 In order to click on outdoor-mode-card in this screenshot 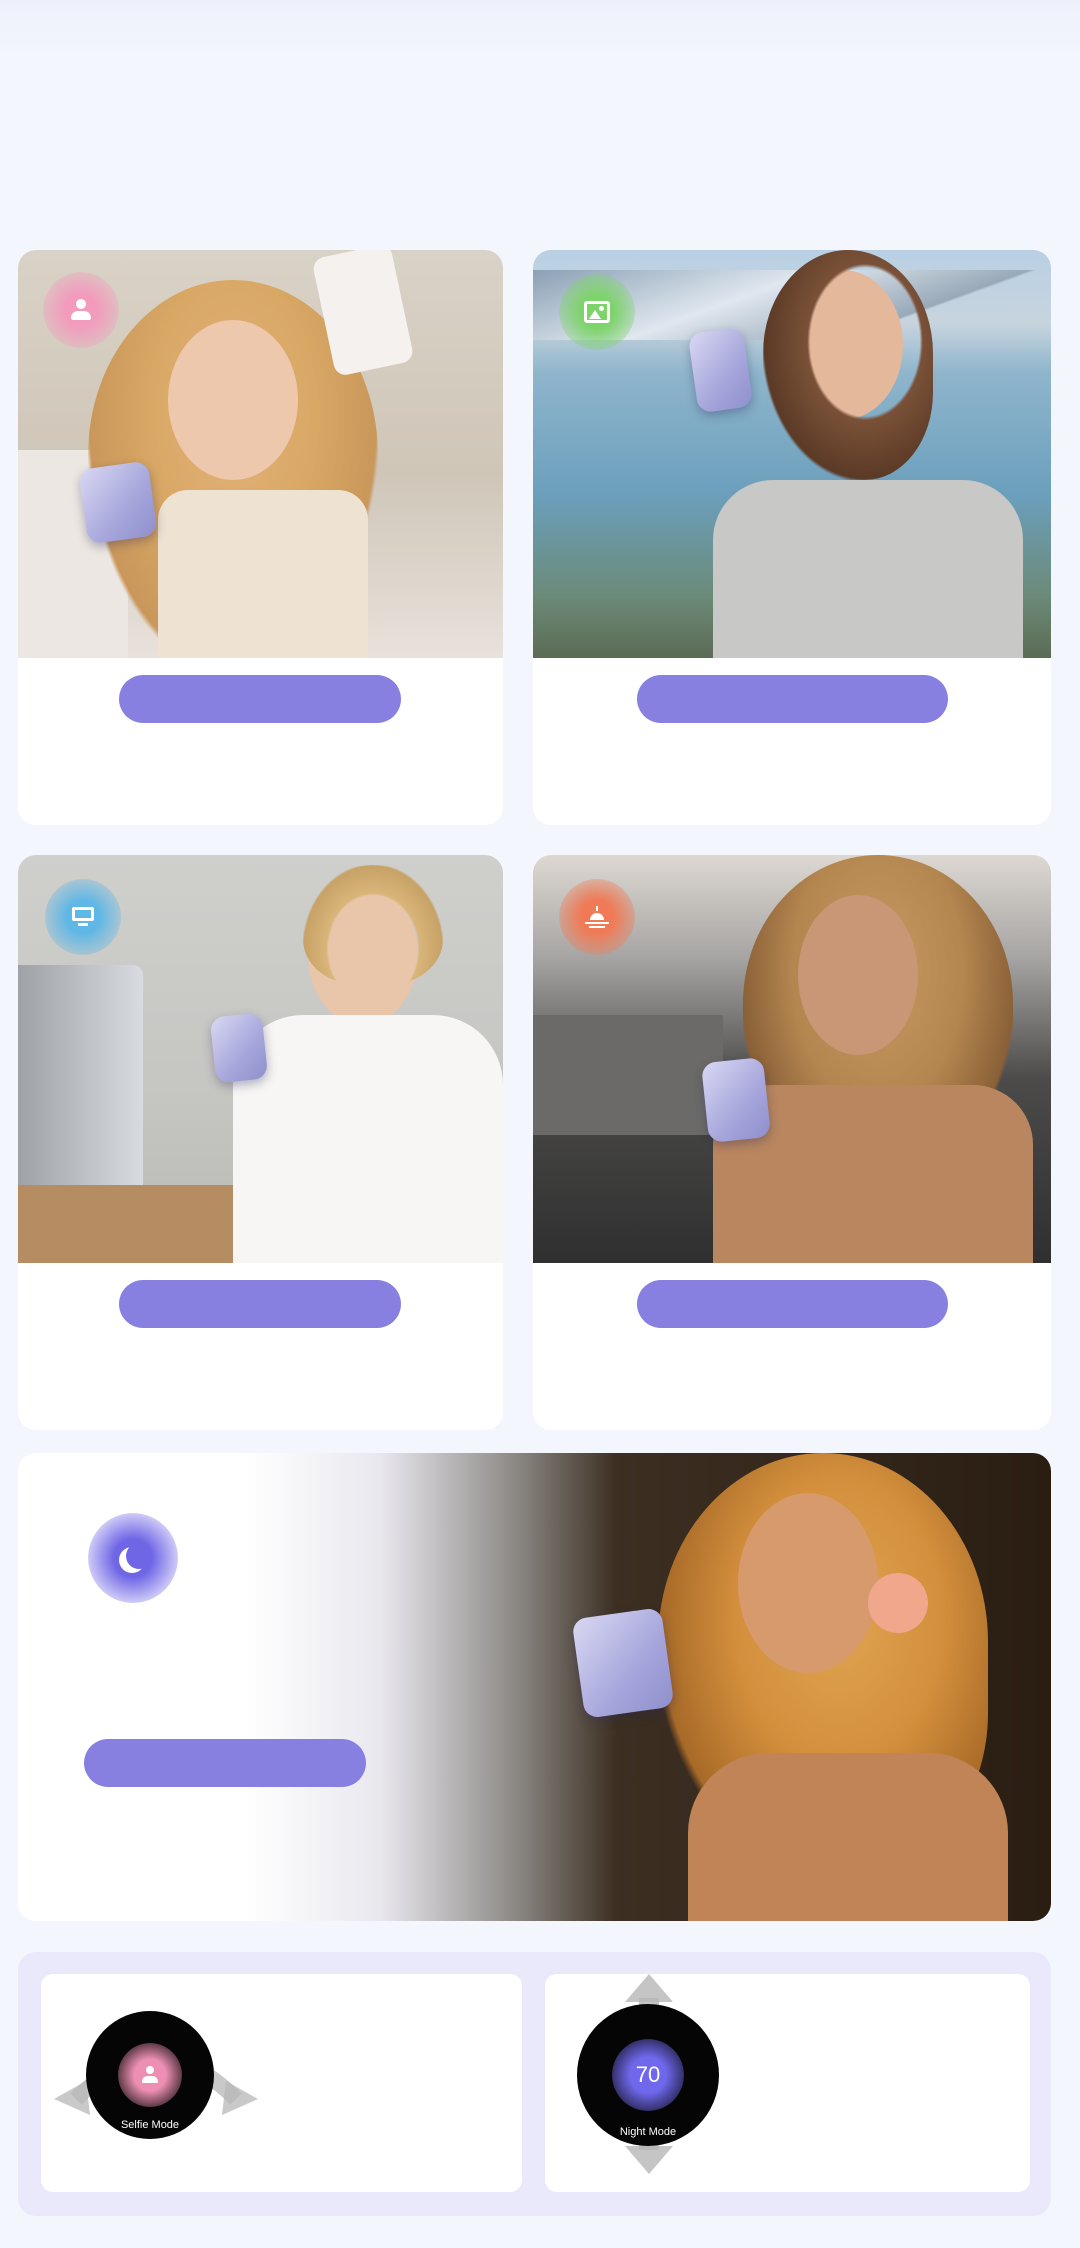, I will do `click(792, 537)`.